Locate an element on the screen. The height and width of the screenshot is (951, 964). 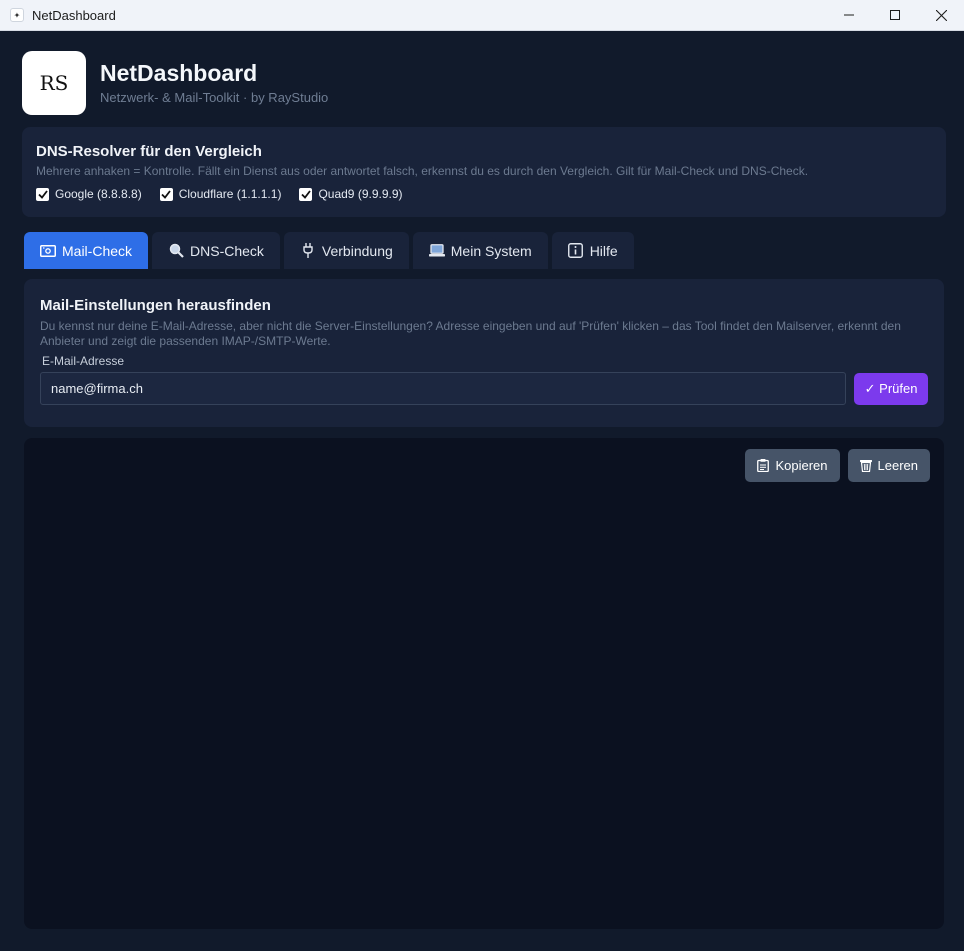
google-checkbox is located at coordinates (42, 194).